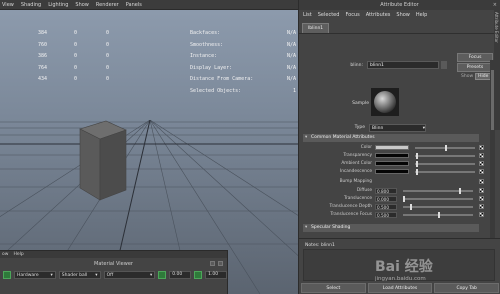 This screenshot has height=294, width=500. Describe the element at coordinates (391, 228) in the screenshot. I see `specular-shading-section-header: Specular Shading` at that location.